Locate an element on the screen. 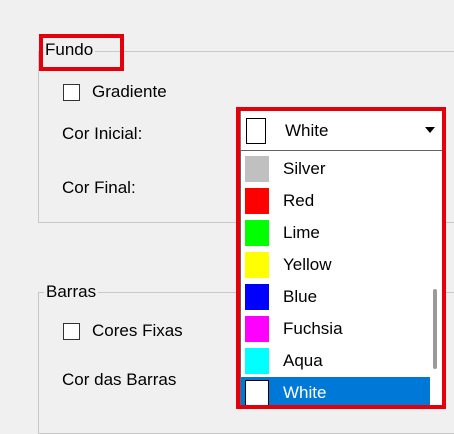 This screenshot has height=434, width=454. color-option-aqua: Aqua is located at coordinates (335, 361).